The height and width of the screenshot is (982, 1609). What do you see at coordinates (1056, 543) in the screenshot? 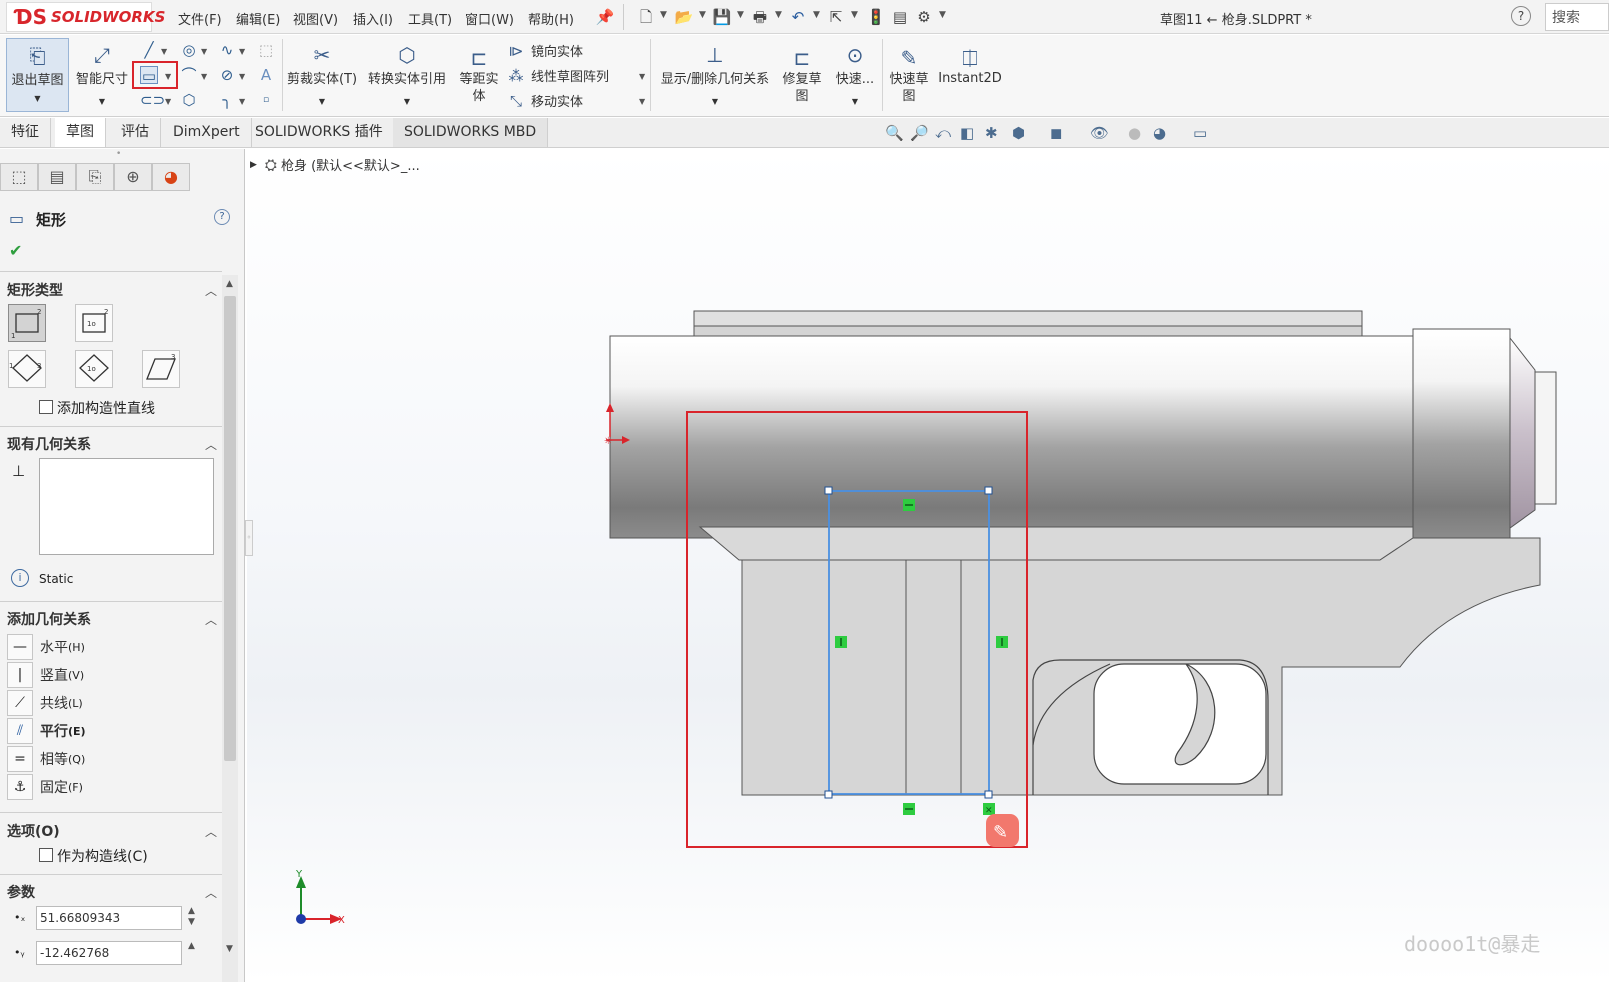
I see `receiver-step` at bounding box center [1056, 543].